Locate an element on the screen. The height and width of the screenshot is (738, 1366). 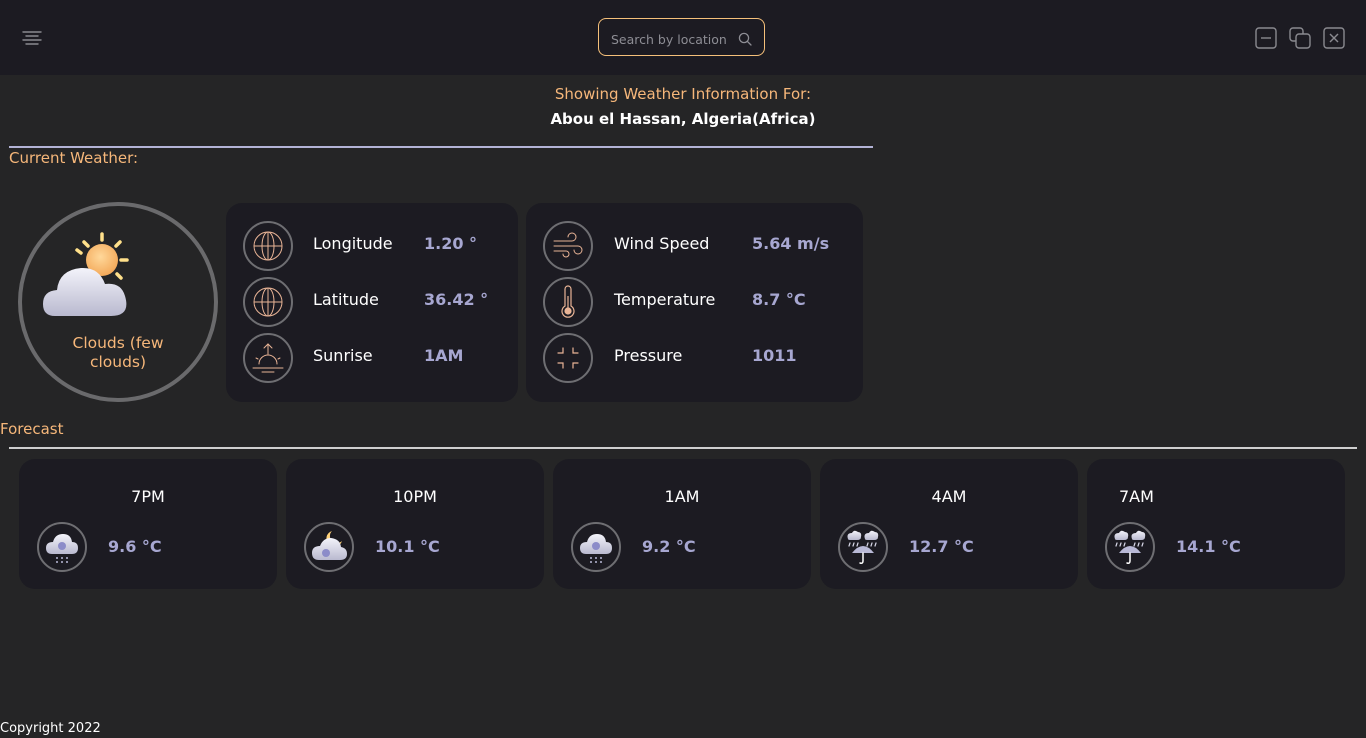
forecast-card: 7PM 9.6 °C is located at coordinates (148, 524).